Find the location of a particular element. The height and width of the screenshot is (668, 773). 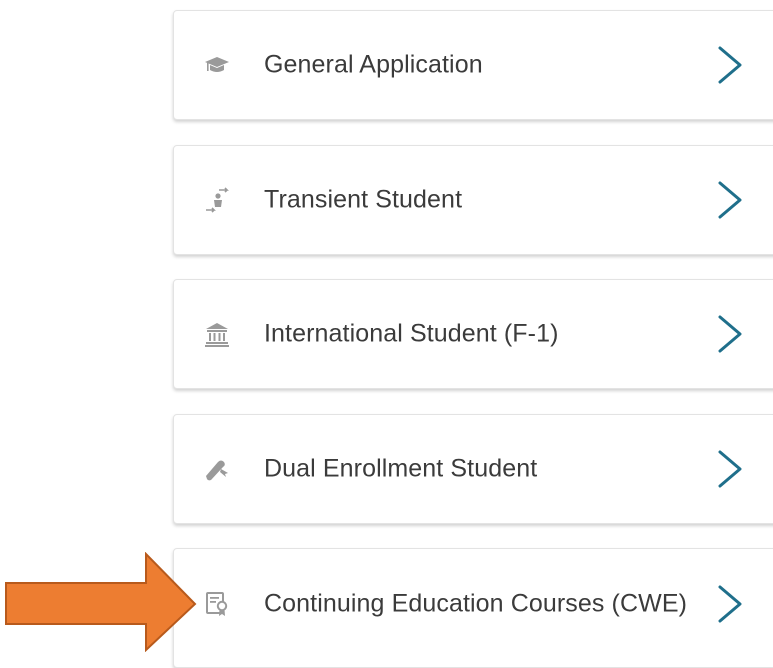

highlight-arrow-icon is located at coordinates (101, 602).